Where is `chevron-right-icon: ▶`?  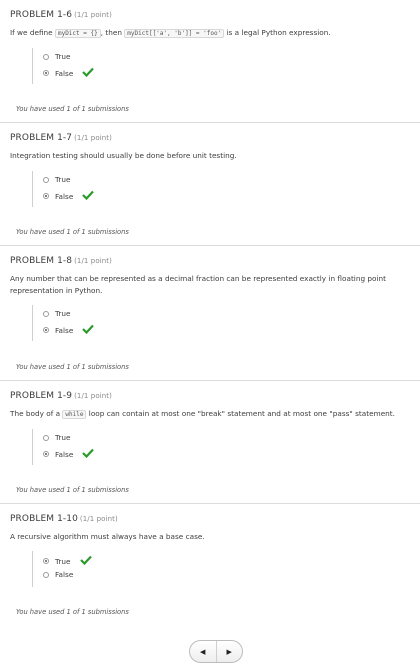 chevron-right-icon: ▶ is located at coordinates (229, 651).